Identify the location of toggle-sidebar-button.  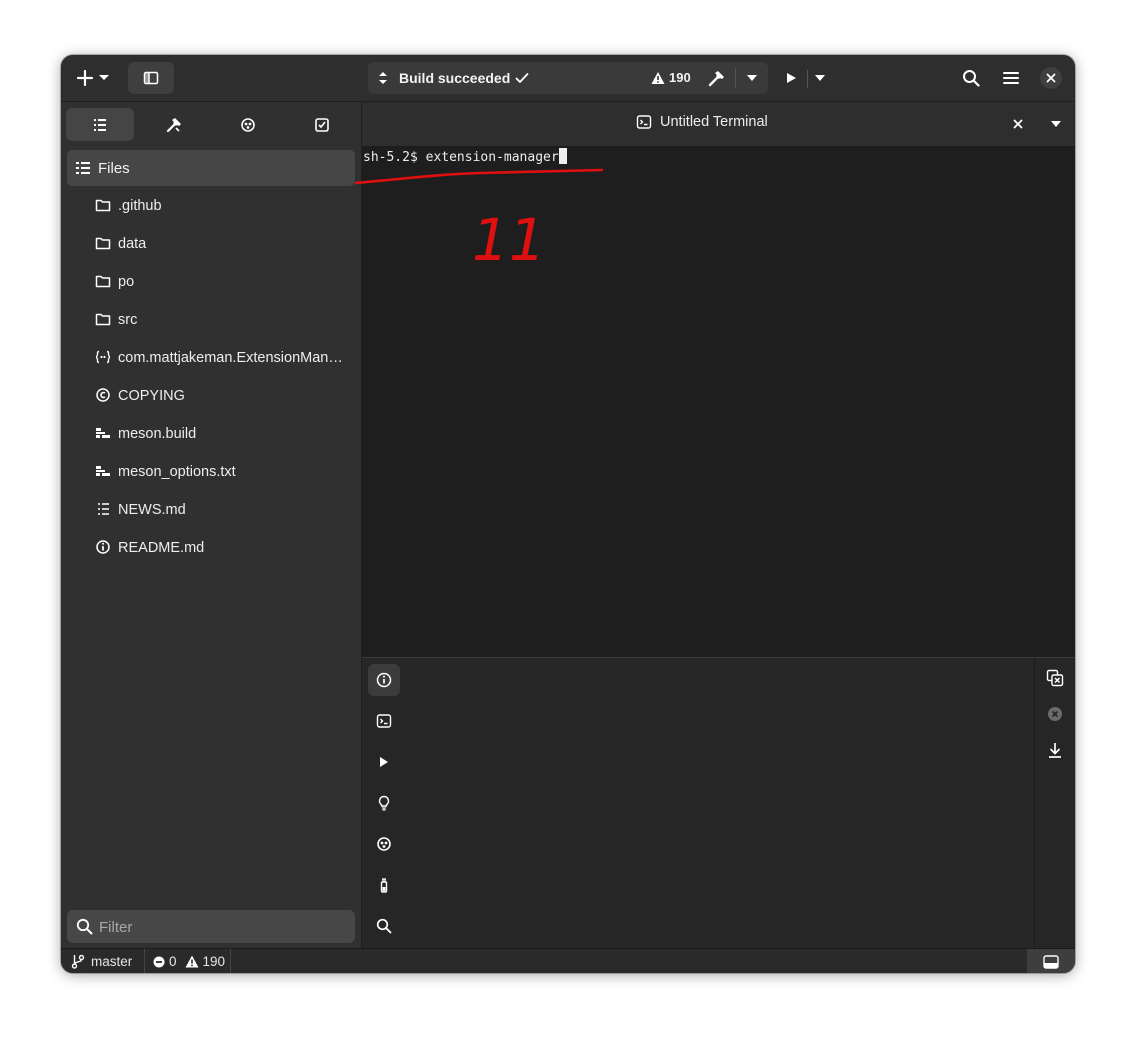
(151, 78).